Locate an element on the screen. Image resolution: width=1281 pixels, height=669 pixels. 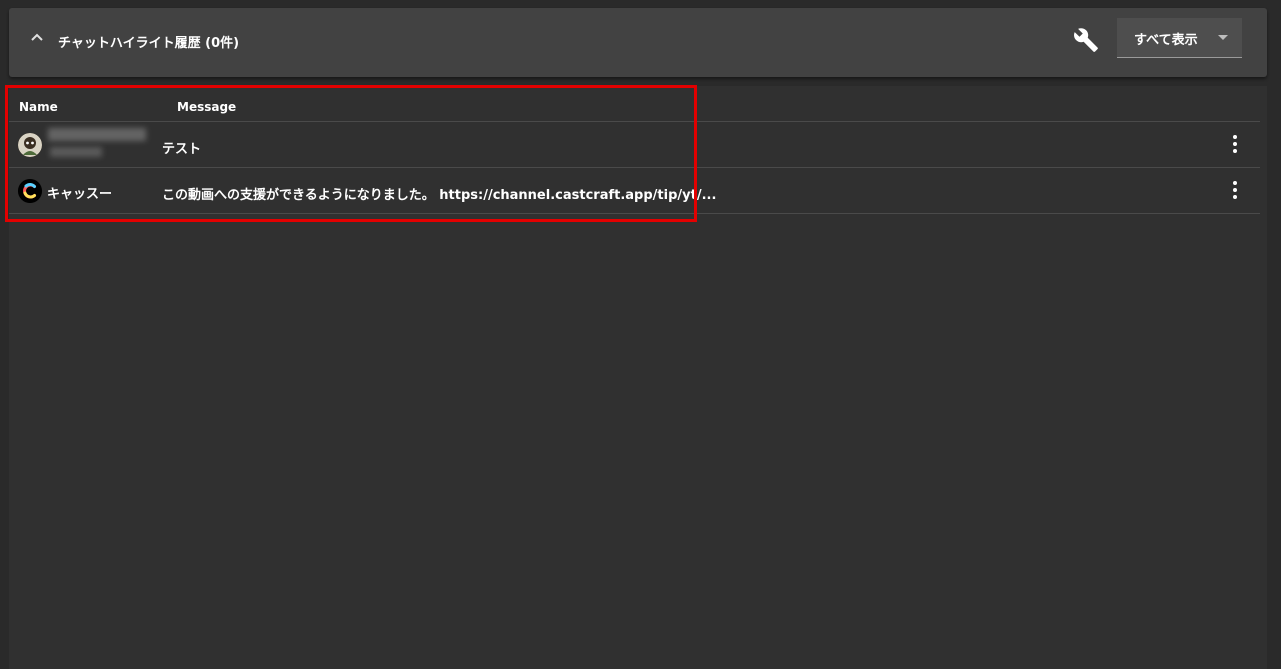
highlight-history-header: チャットハイライト履歴 (0件) すべて表示 is located at coordinates (638, 42).